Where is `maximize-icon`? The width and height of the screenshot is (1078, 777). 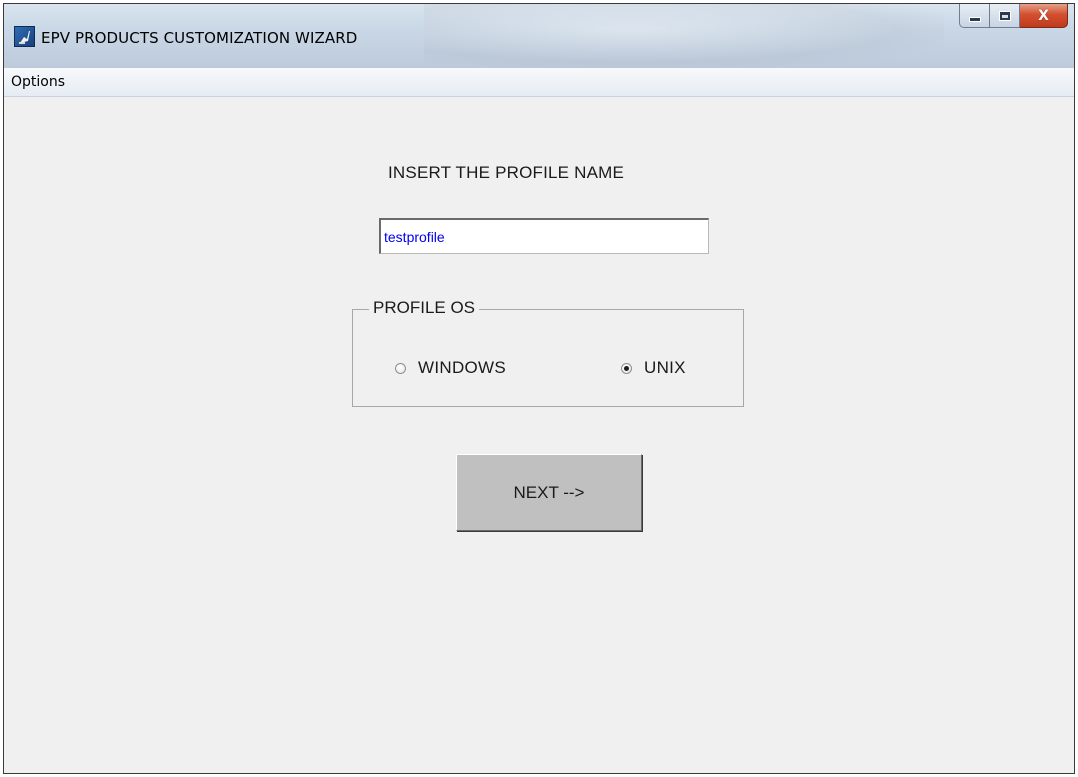
maximize-icon is located at coordinates (1004, 15).